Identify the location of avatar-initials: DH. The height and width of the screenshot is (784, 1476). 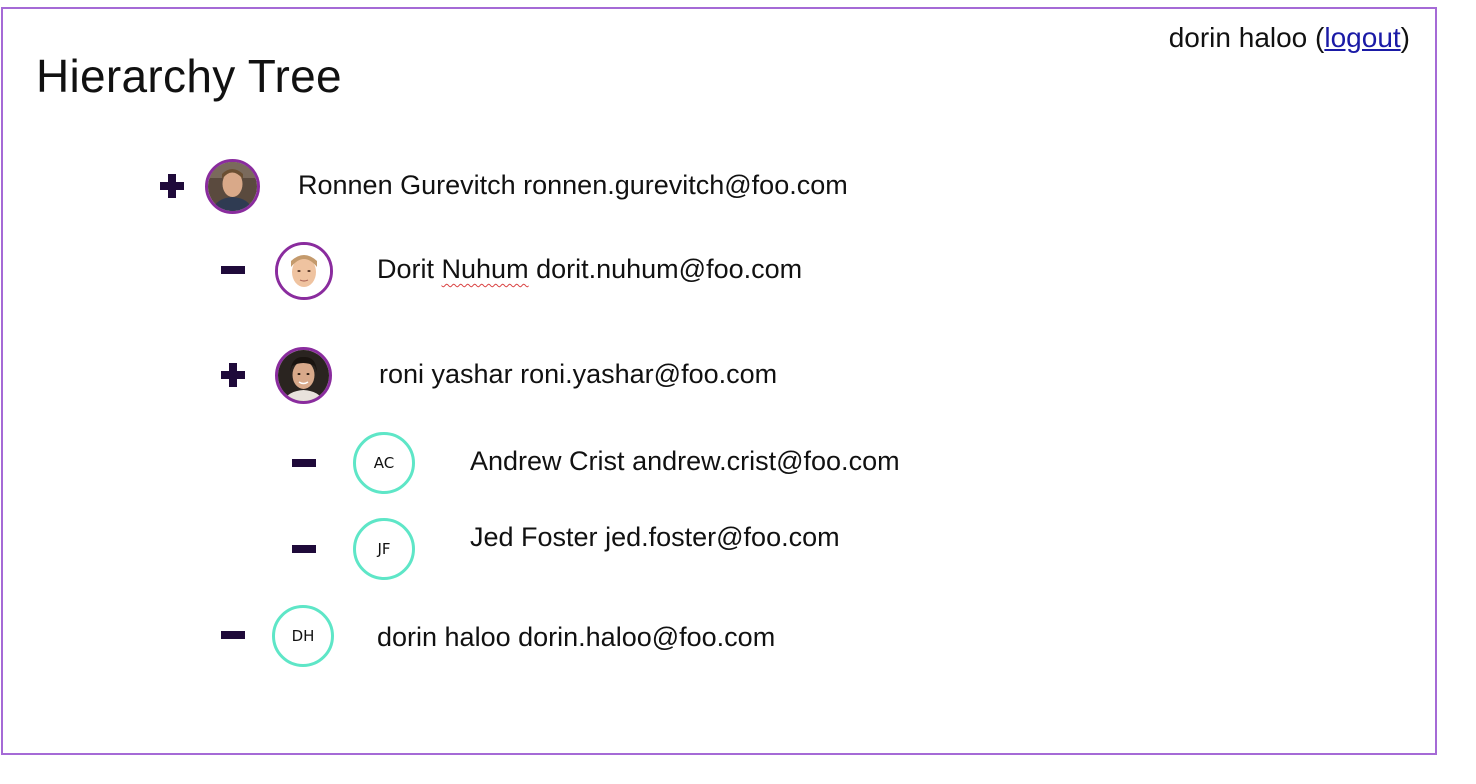
(303, 636).